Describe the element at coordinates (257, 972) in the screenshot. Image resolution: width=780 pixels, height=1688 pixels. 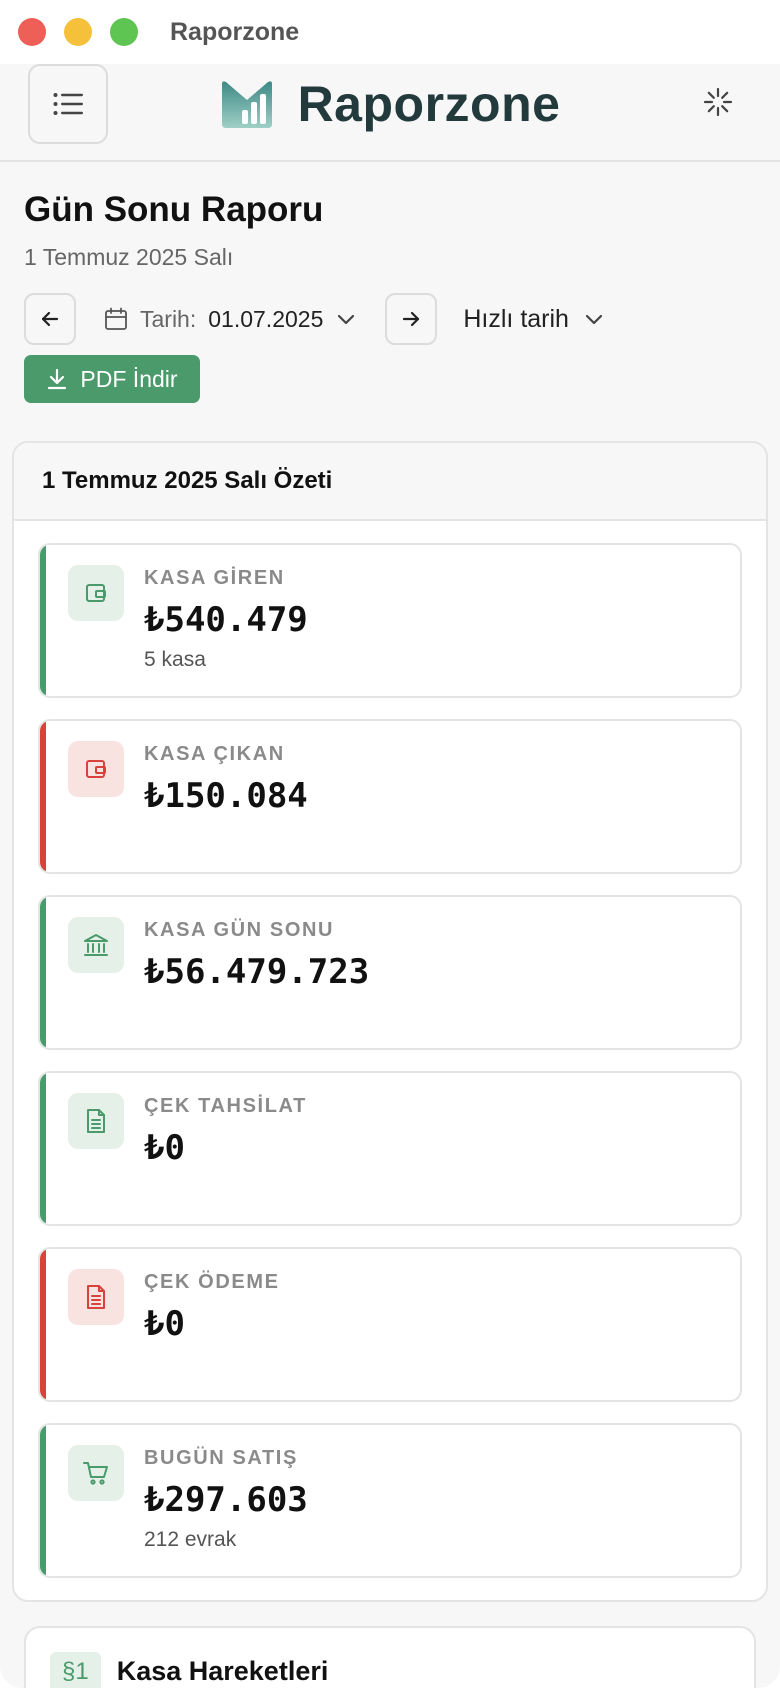
I see `stat-value: ₺56.479.723` at that location.